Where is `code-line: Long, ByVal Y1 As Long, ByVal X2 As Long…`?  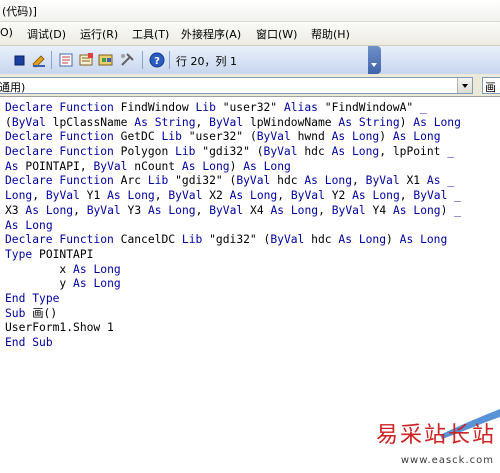
code-line: Long, ByVal Y1 As Long, ByVal X2 As Long… is located at coordinates (252, 196).